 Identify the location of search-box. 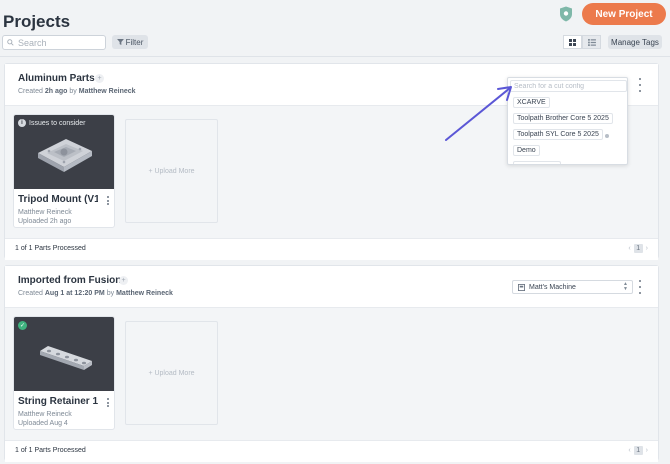
(54, 42).